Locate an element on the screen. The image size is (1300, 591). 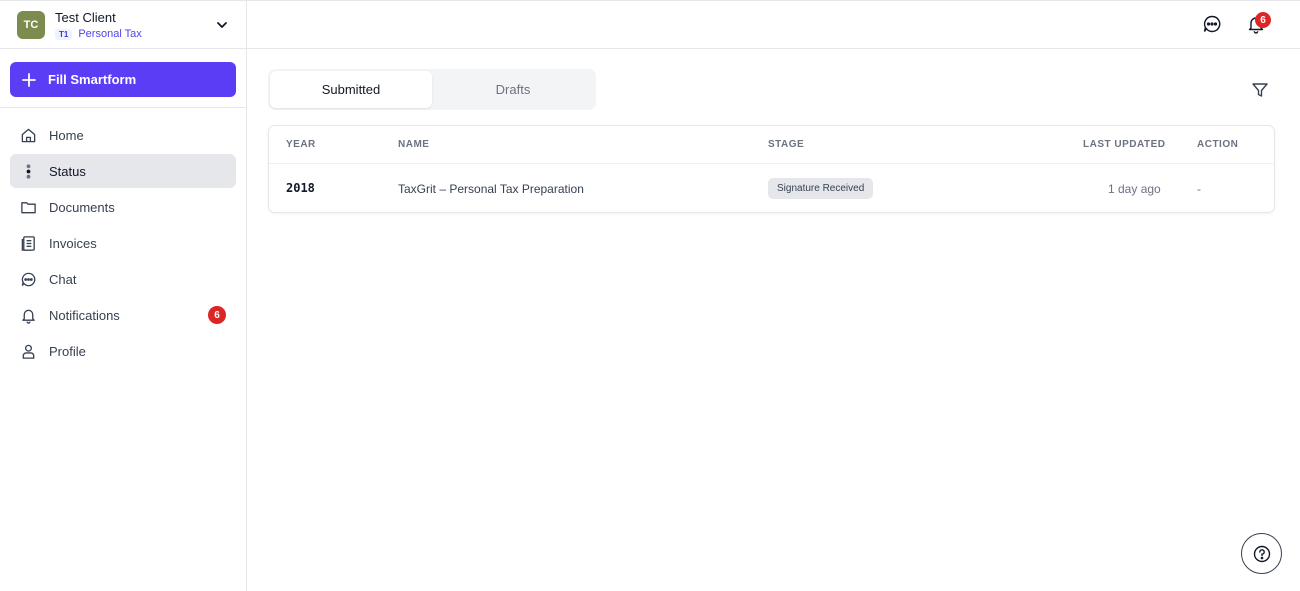
client-name: Test Client is located at coordinates (85, 17).